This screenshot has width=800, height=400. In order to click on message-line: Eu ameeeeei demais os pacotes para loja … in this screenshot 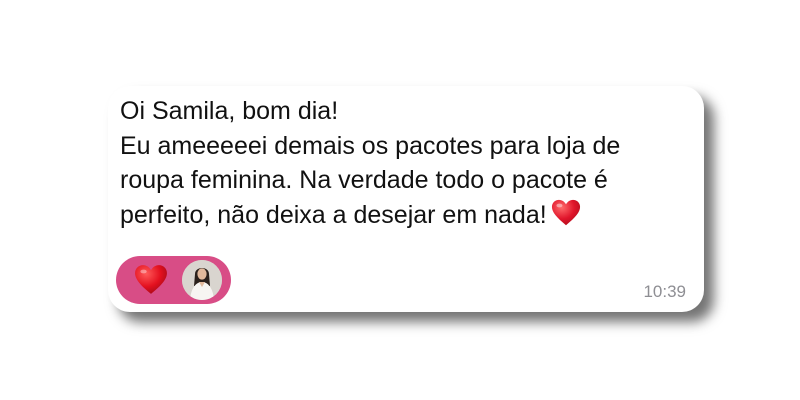, I will do `click(370, 145)`.